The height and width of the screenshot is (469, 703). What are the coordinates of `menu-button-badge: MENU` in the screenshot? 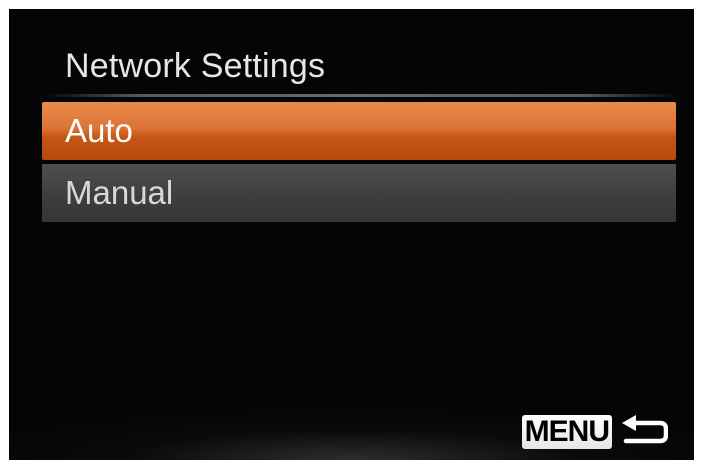 It's located at (566, 432).